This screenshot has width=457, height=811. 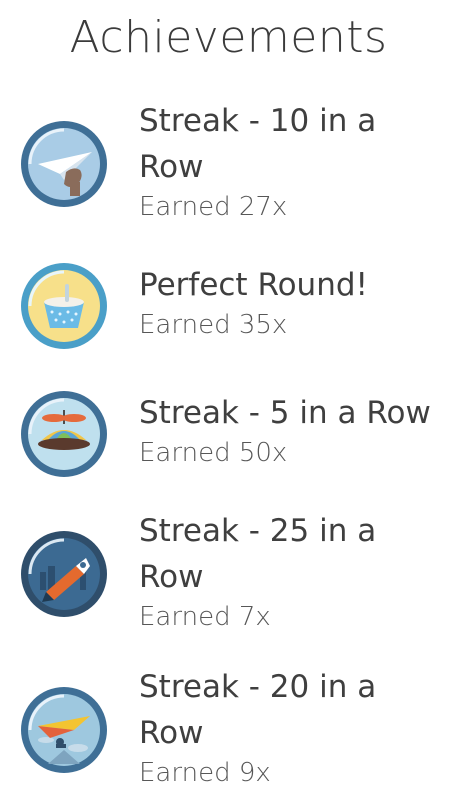 What do you see at coordinates (205, 617) in the screenshot?
I see `achievement-earned-count: Earned 7x` at bounding box center [205, 617].